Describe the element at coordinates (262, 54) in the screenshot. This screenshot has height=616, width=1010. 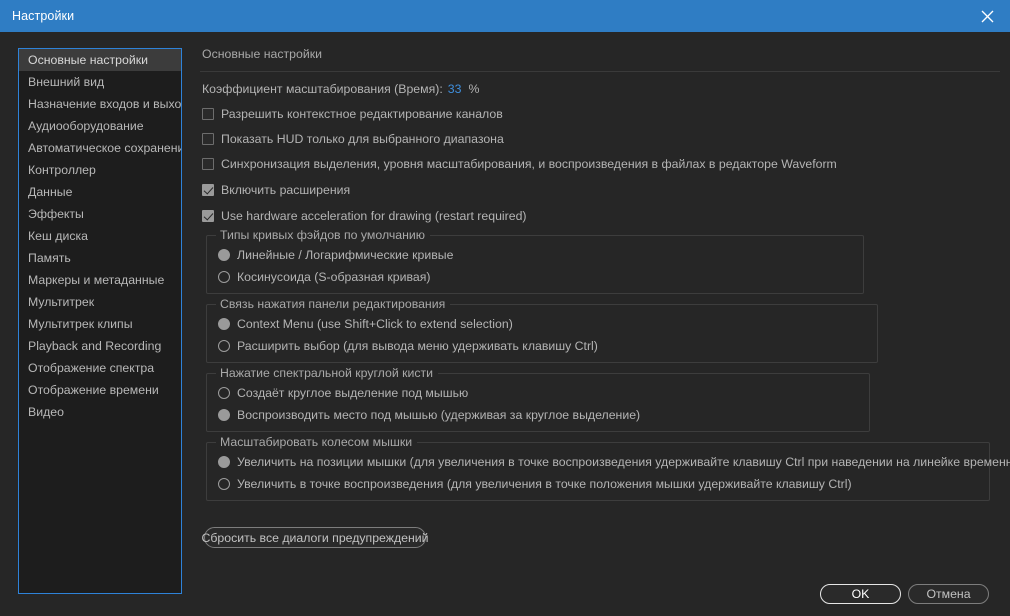
I see `page-title: Основные настройки` at that location.